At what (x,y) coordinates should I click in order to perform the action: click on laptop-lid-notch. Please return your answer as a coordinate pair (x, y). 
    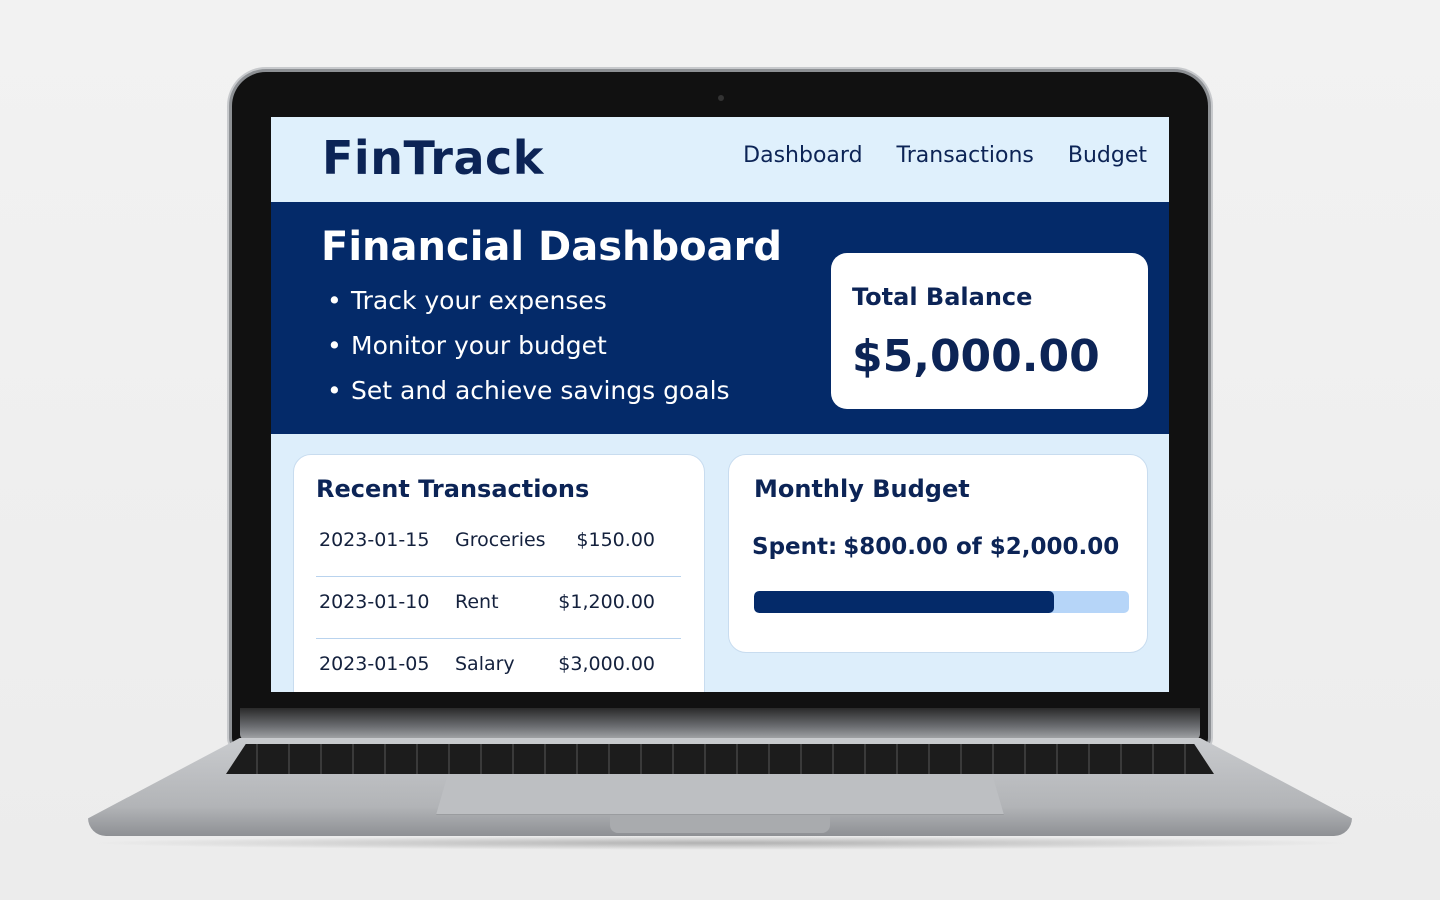
    Looking at the image, I should click on (720, 824).